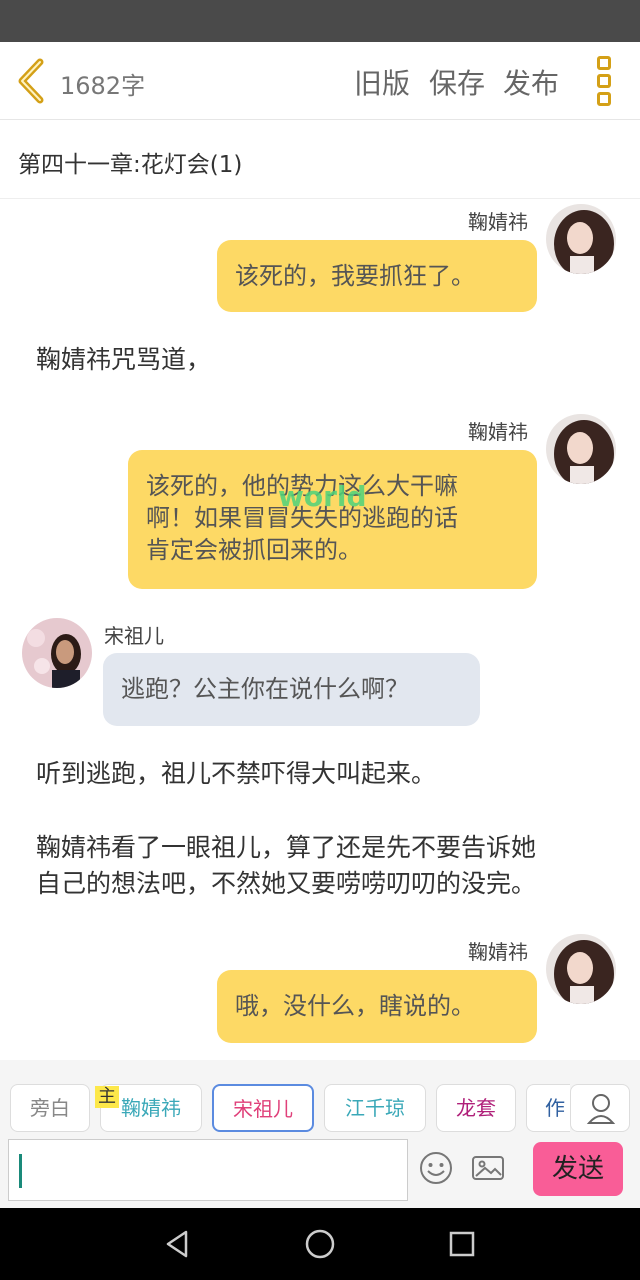  I want to click on emoji-icon, so click(436, 1168).